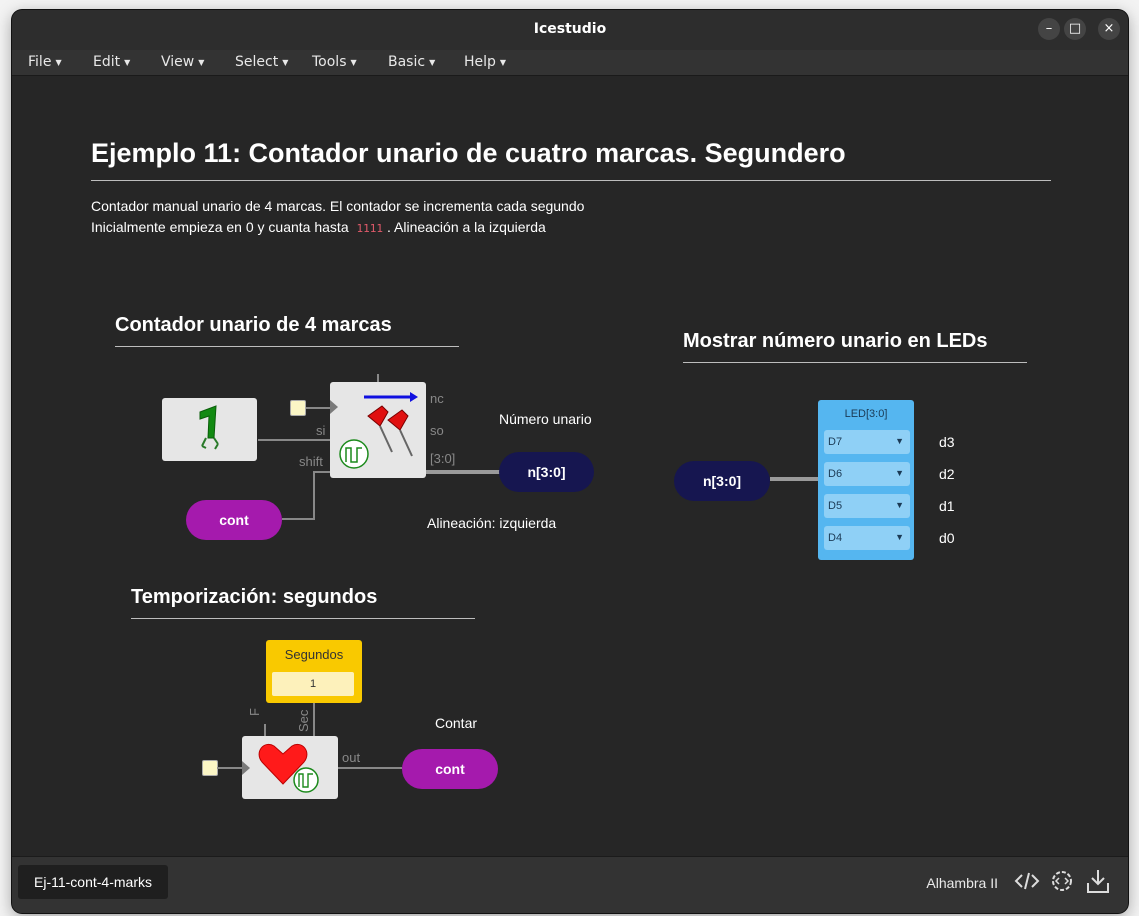 Image resolution: width=1139 pixels, height=916 pixels. What do you see at coordinates (1062, 881) in the screenshot?
I see `gear-code-icon` at bounding box center [1062, 881].